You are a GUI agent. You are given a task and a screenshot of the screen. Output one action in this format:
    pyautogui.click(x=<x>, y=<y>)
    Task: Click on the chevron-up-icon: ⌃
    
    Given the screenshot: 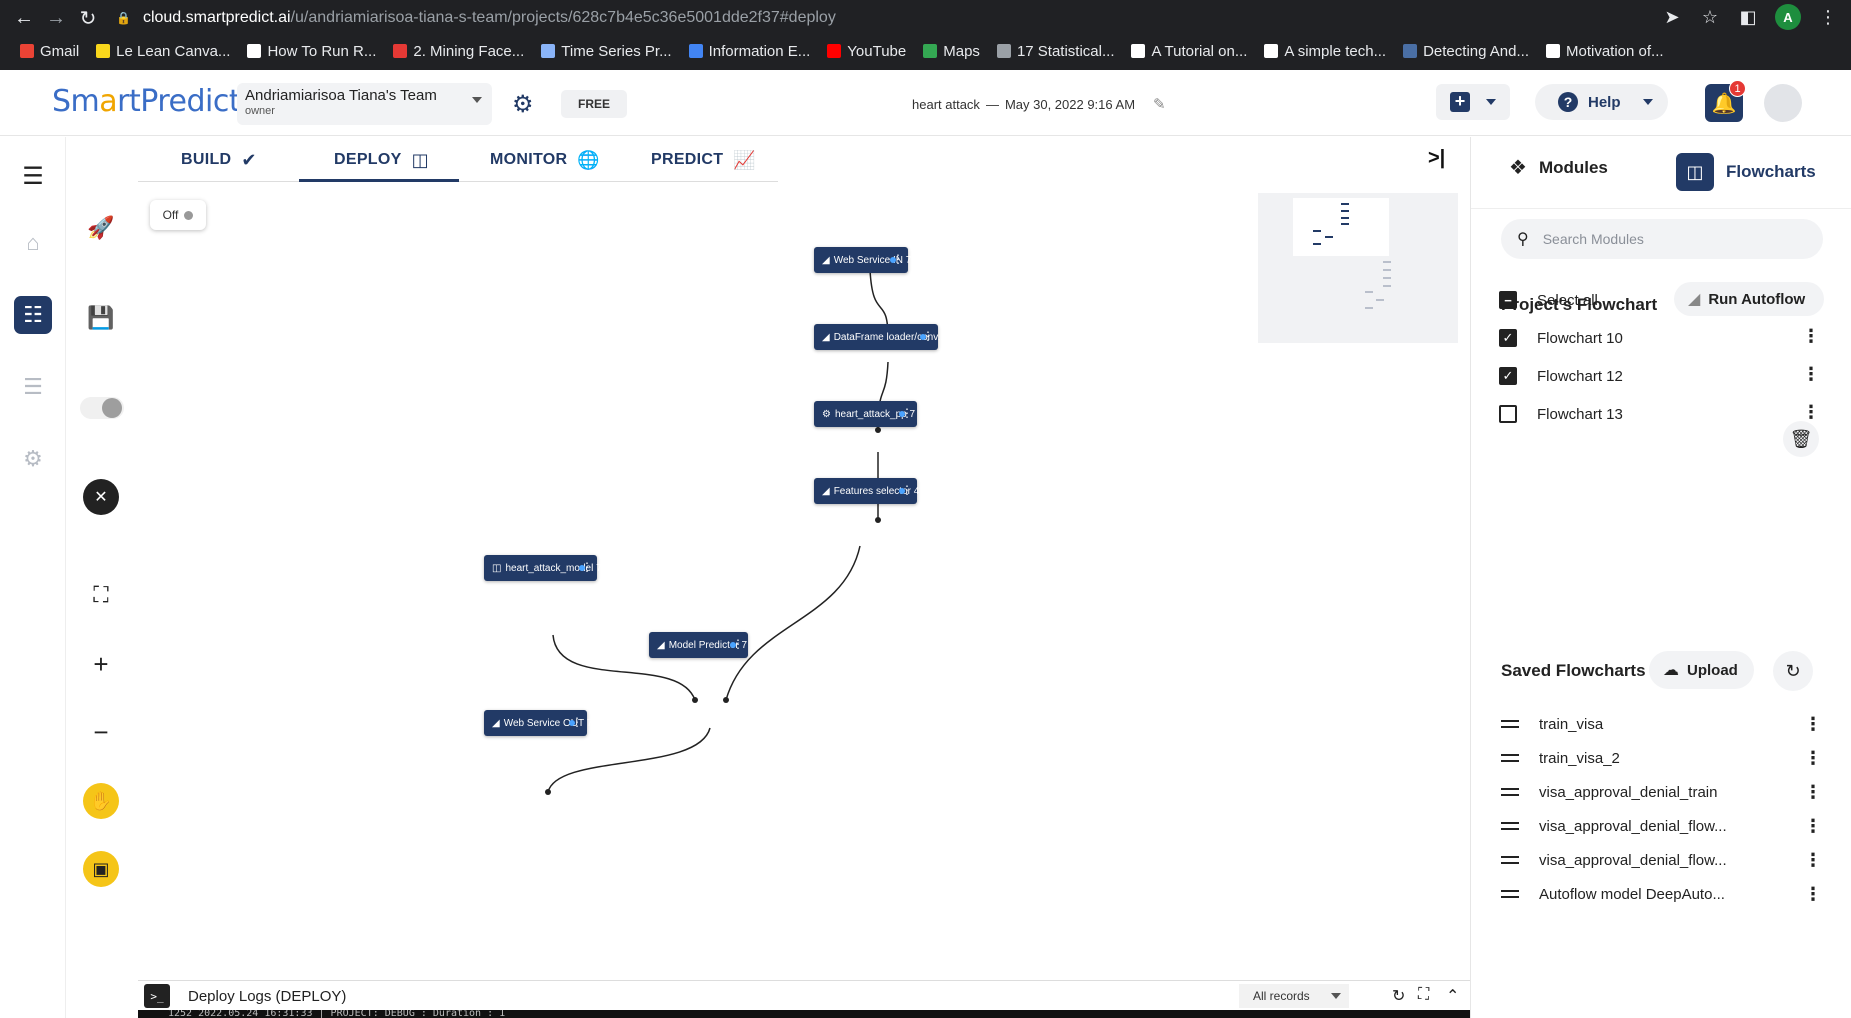 What is the action you would take?
    pyautogui.click(x=1452, y=996)
    